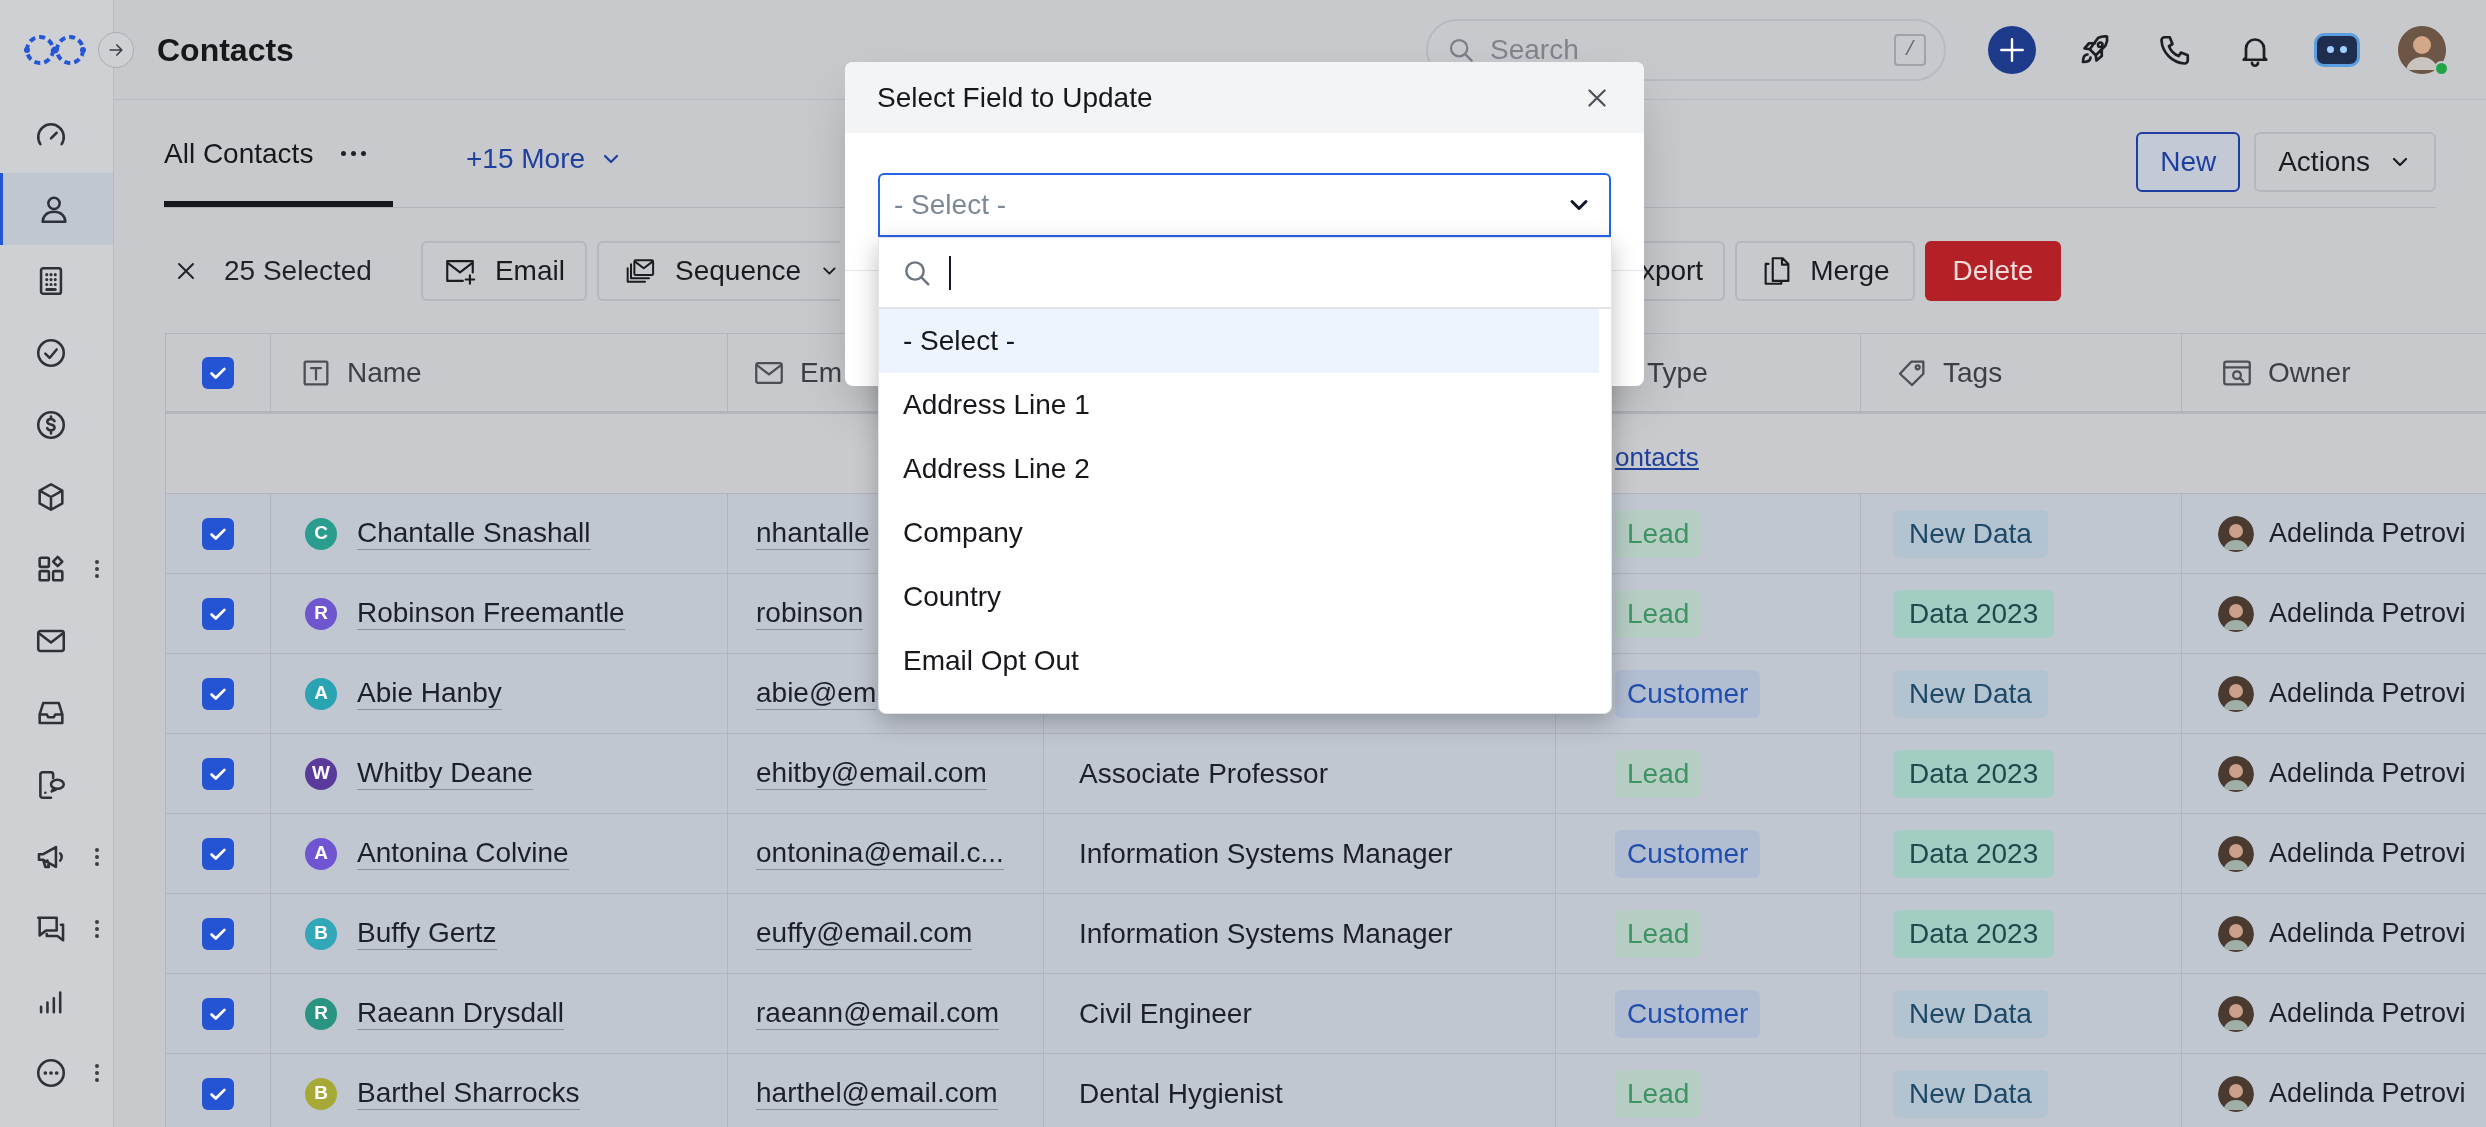 The height and width of the screenshot is (1127, 2486). What do you see at coordinates (298, 270) in the screenshot?
I see `selected-count: 25 Selected` at bounding box center [298, 270].